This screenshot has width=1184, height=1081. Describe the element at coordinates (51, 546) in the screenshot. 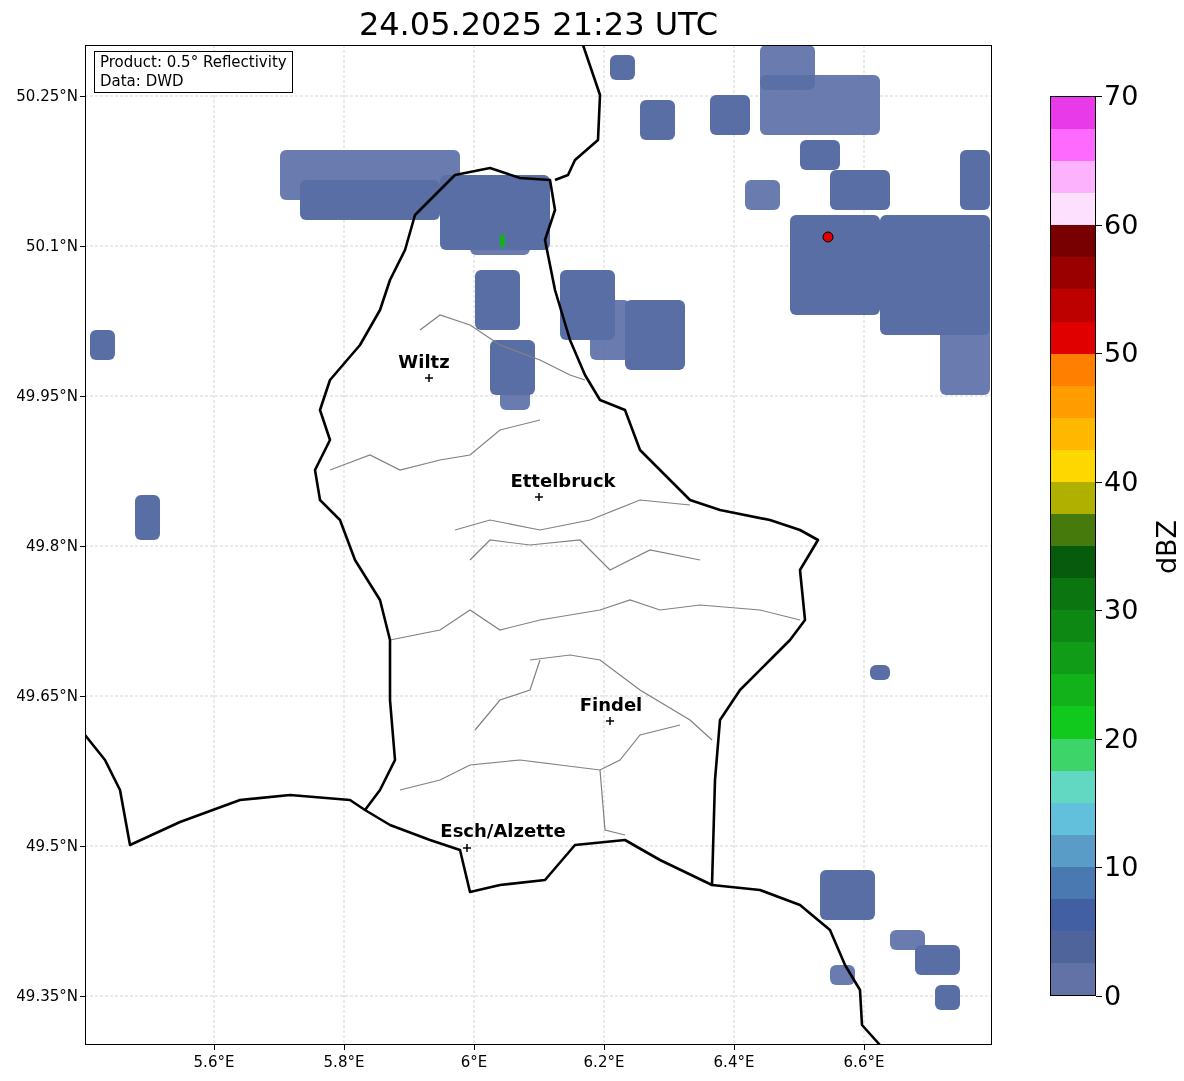

I see `axis-tick-label: 49.8°N` at that location.